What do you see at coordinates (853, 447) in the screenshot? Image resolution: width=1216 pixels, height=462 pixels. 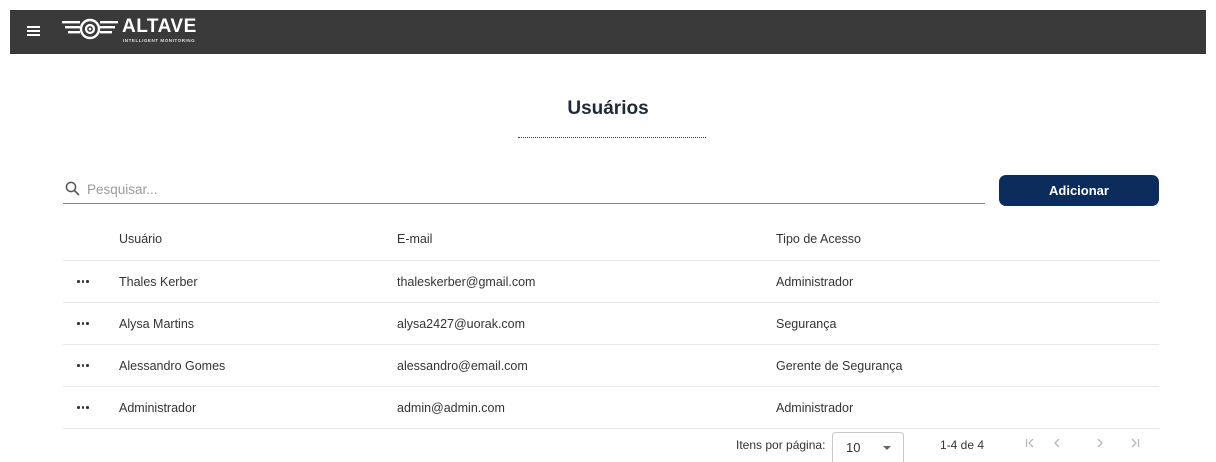 I see `items-per-page-value: 10` at bounding box center [853, 447].